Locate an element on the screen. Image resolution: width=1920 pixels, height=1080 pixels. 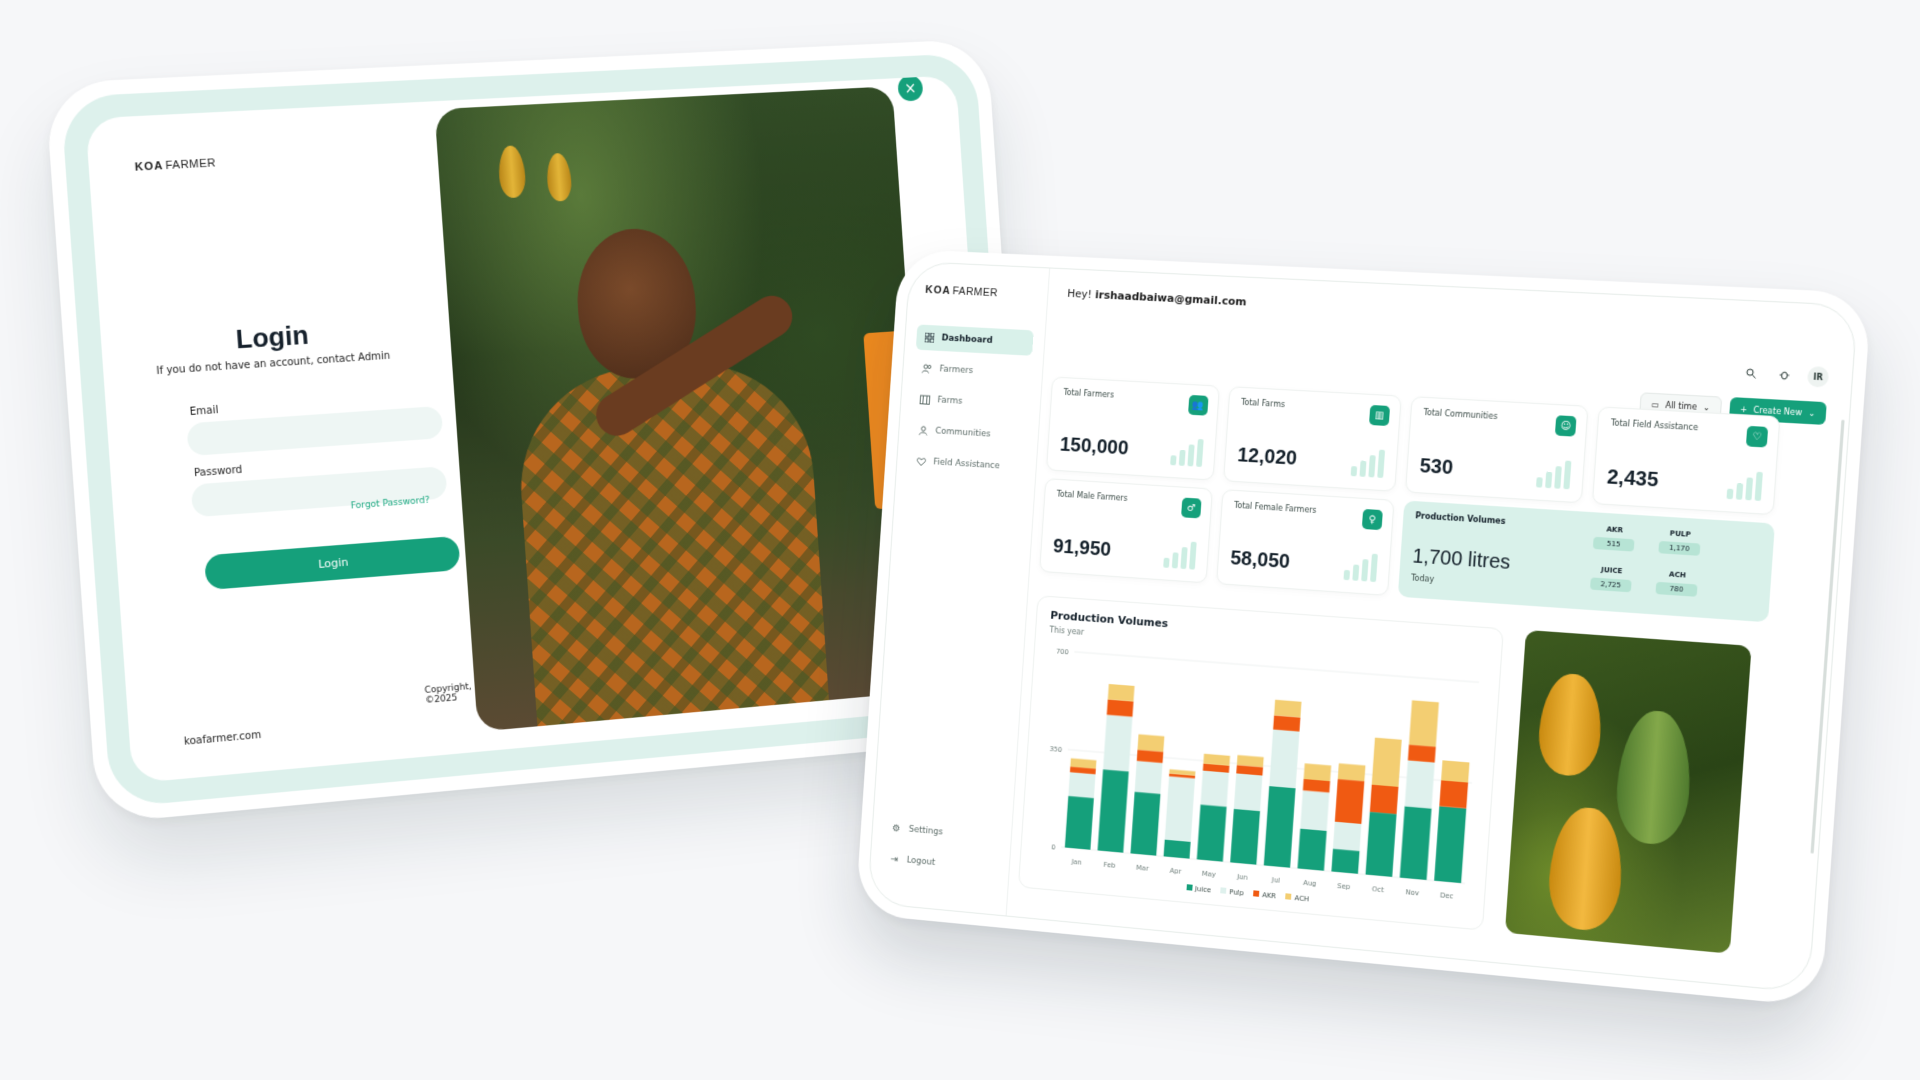
email-field is located at coordinates (315, 431).